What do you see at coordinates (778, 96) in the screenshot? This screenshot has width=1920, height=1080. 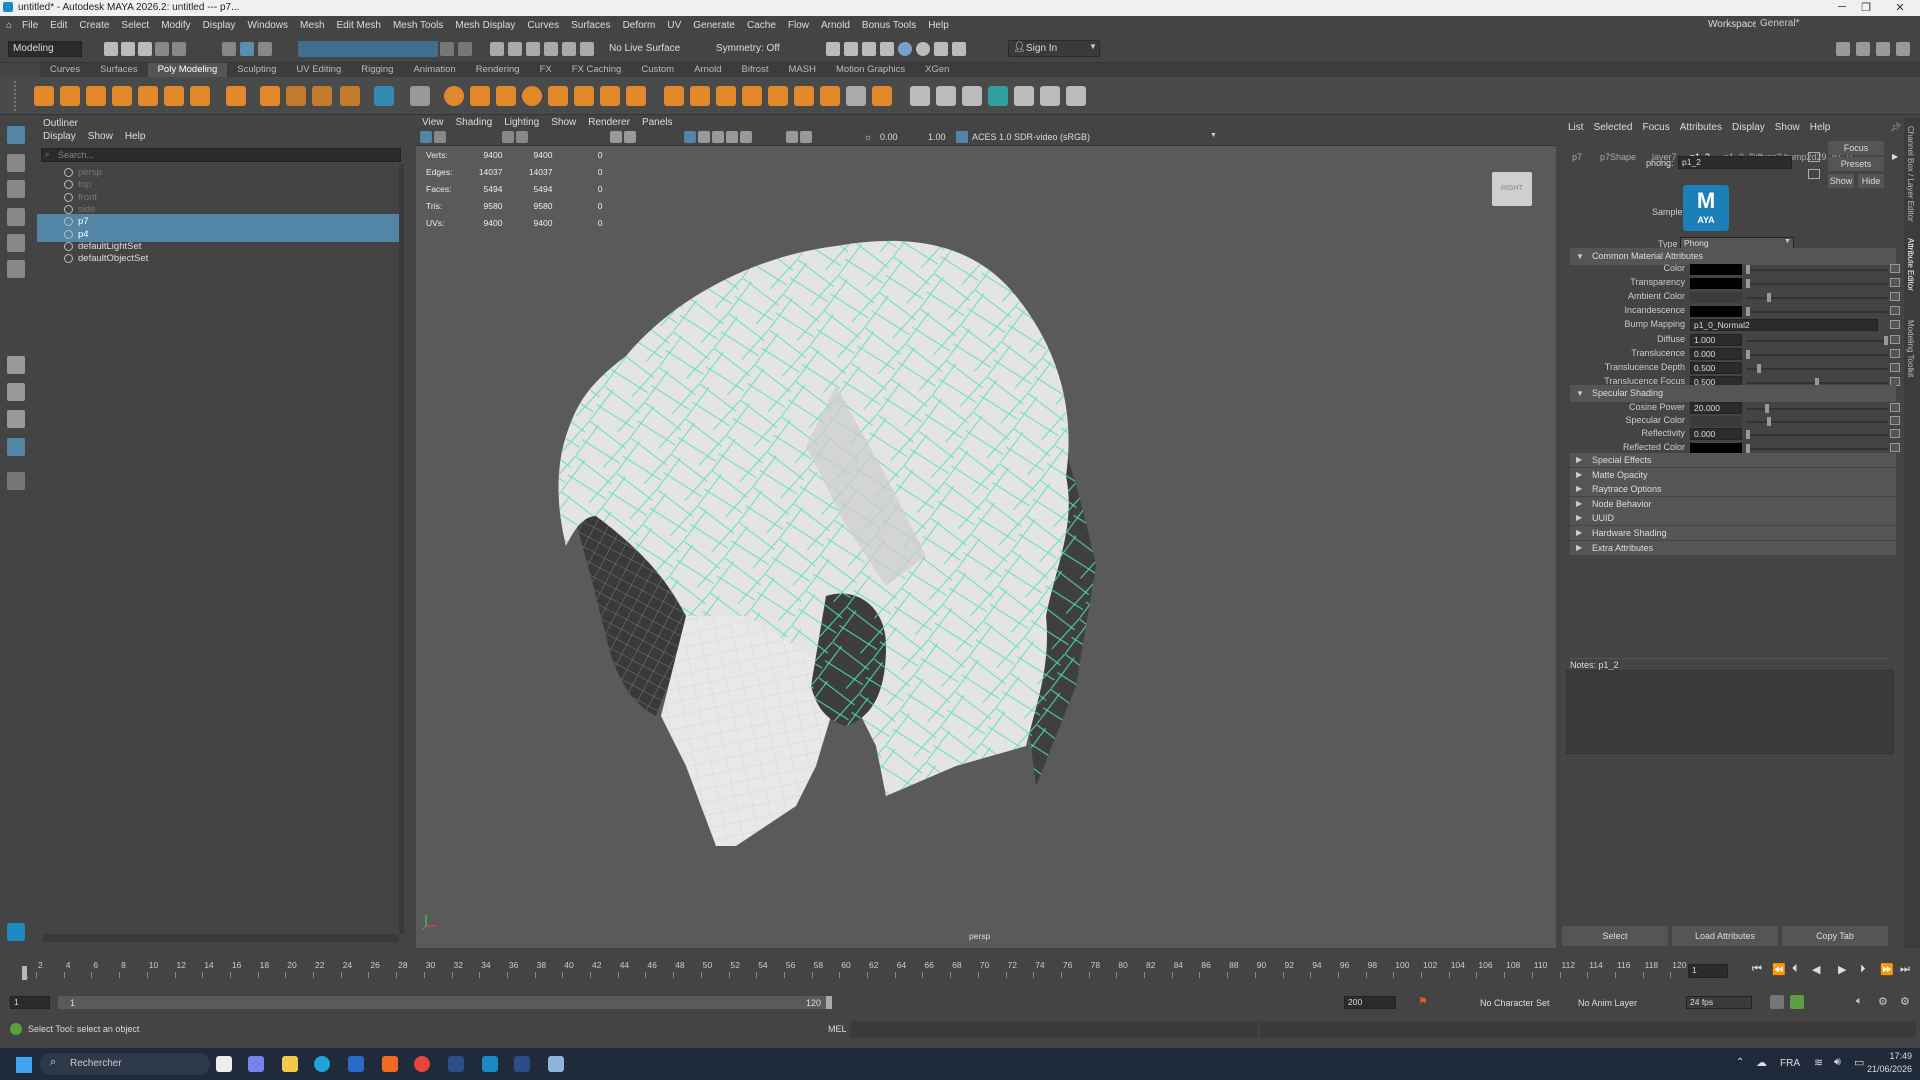 I see `fill-hole-icon` at bounding box center [778, 96].